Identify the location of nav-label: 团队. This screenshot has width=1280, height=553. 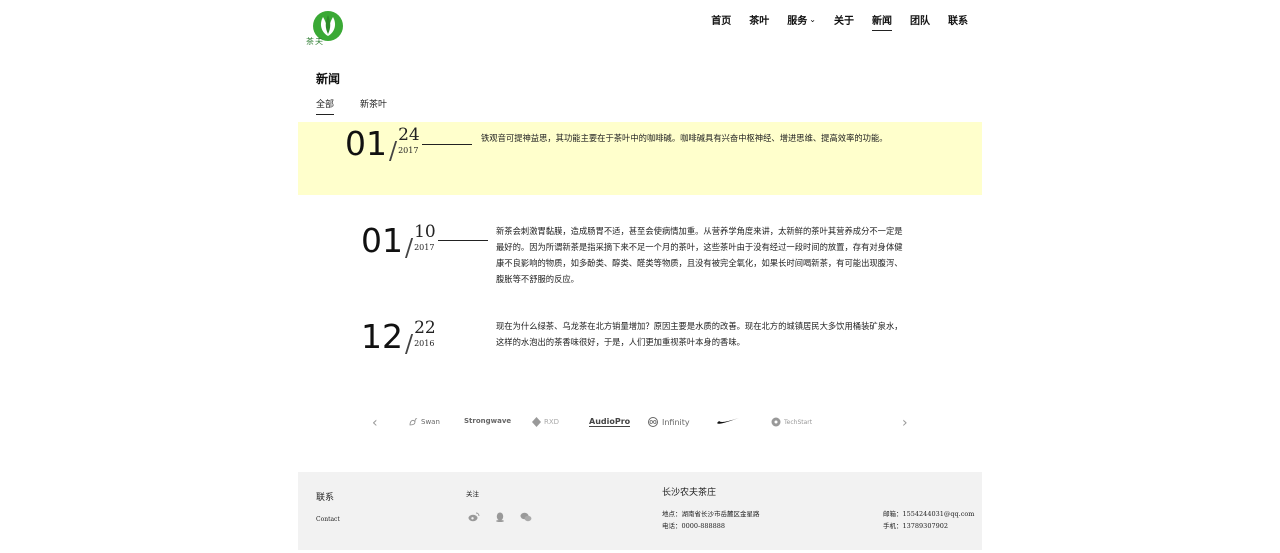
(920, 21).